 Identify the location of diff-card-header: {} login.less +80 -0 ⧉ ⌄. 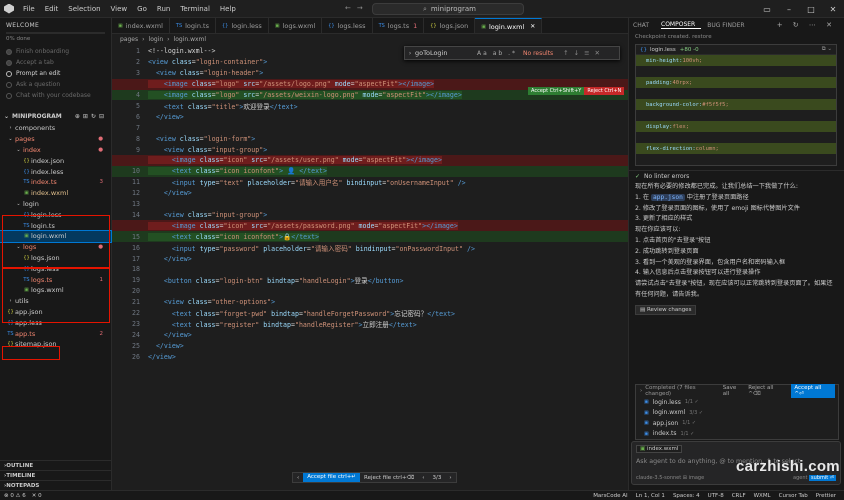
(736, 50).